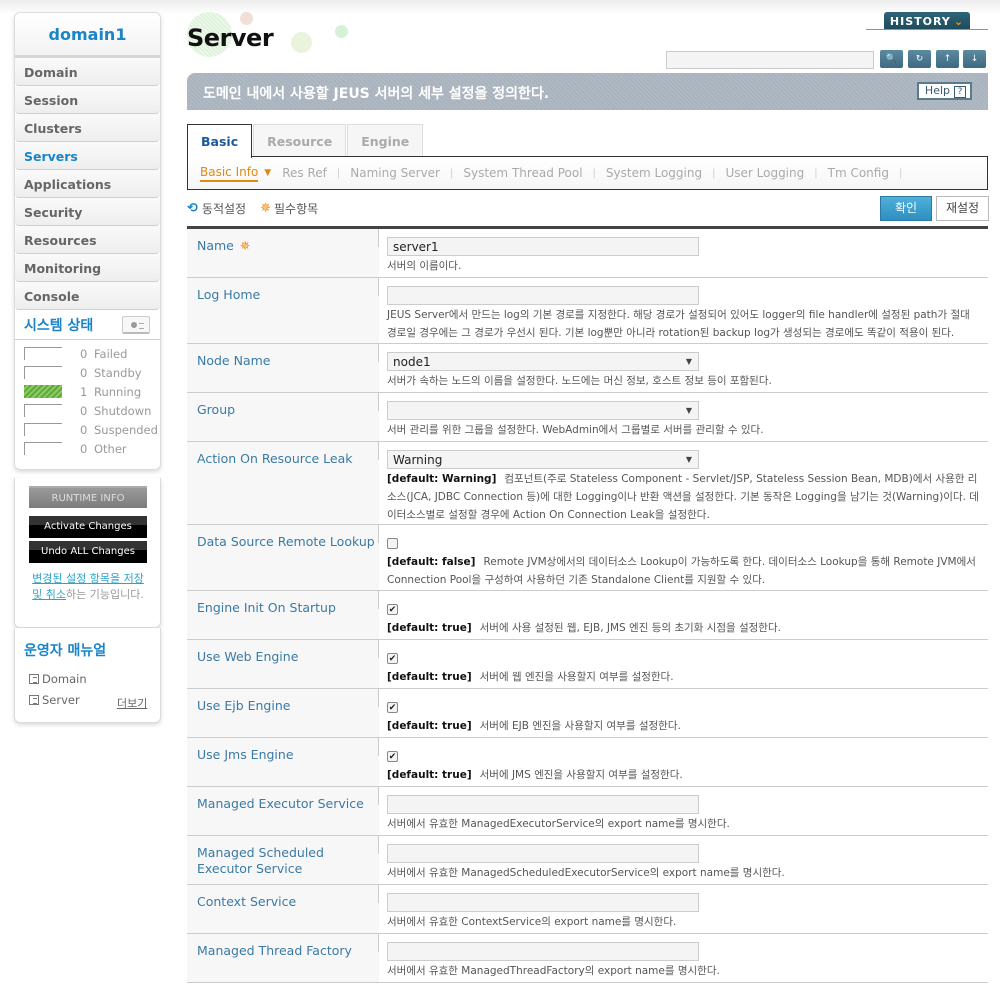 This screenshot has height=990, width=1000. What do you see at coordinates (54, 700) in the screenshot?
I see `manual-item-server: Server` at bounding box center [54, 700].